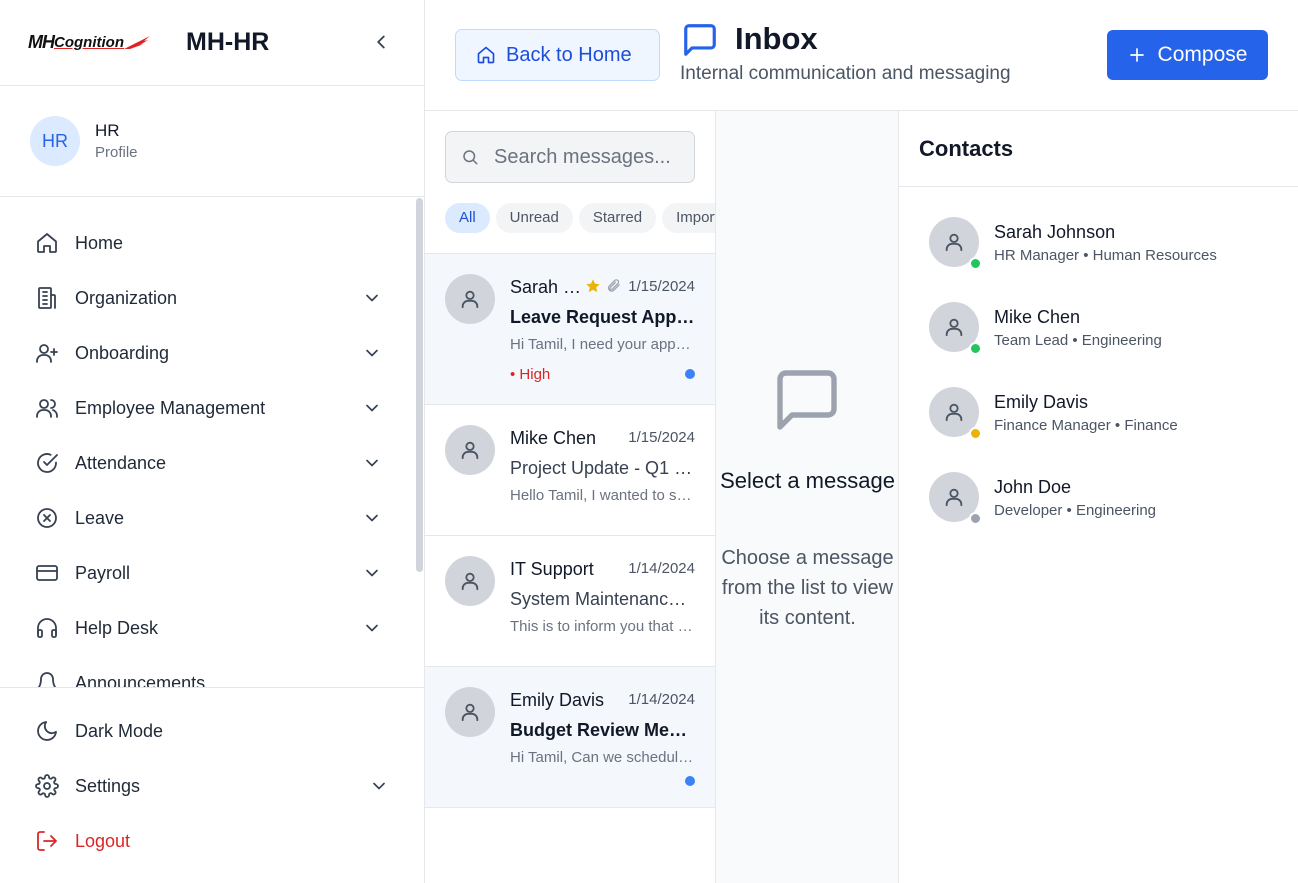 This screenshot has width=1298, height=883. I want to click on sidebar-item-help-desk: Help Desk, so click(205, 628).